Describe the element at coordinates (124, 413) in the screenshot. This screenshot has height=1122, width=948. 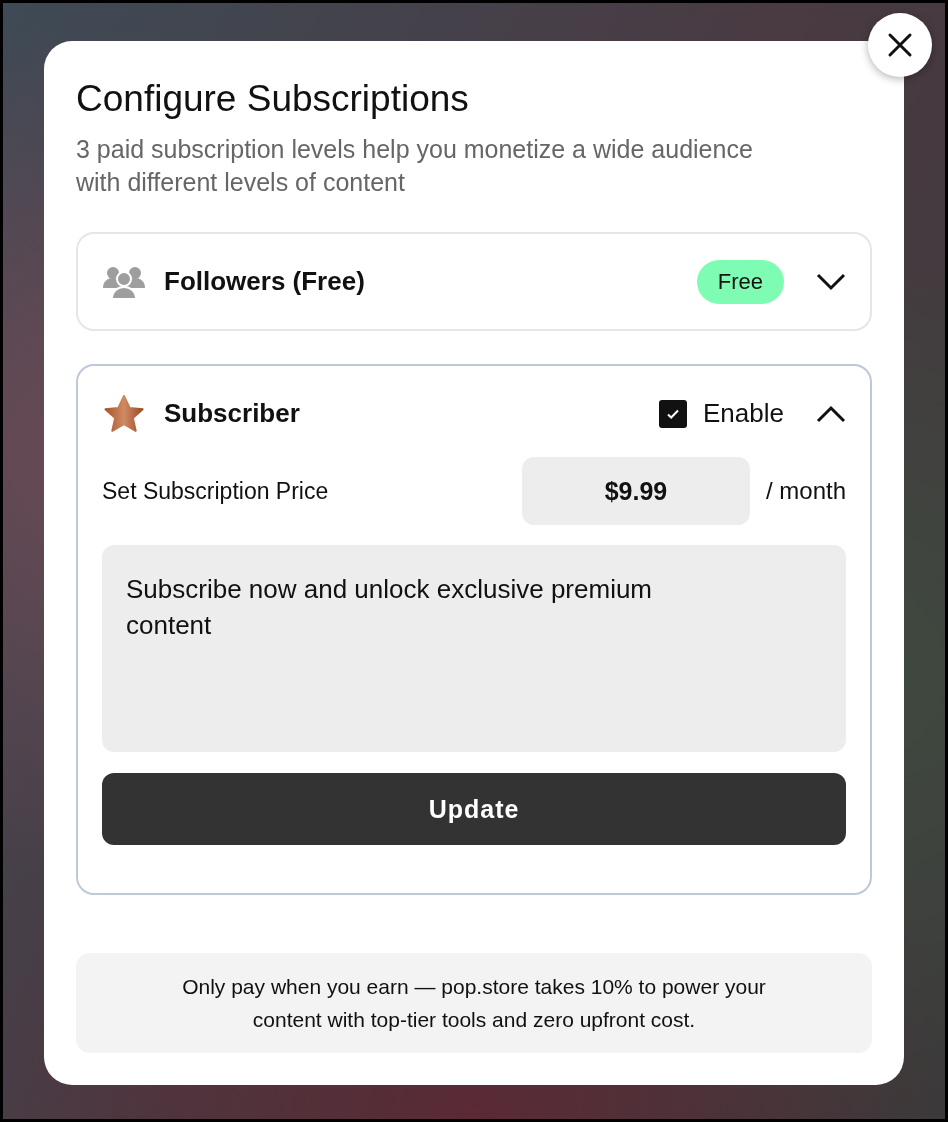
I see `star-icon` at that location.